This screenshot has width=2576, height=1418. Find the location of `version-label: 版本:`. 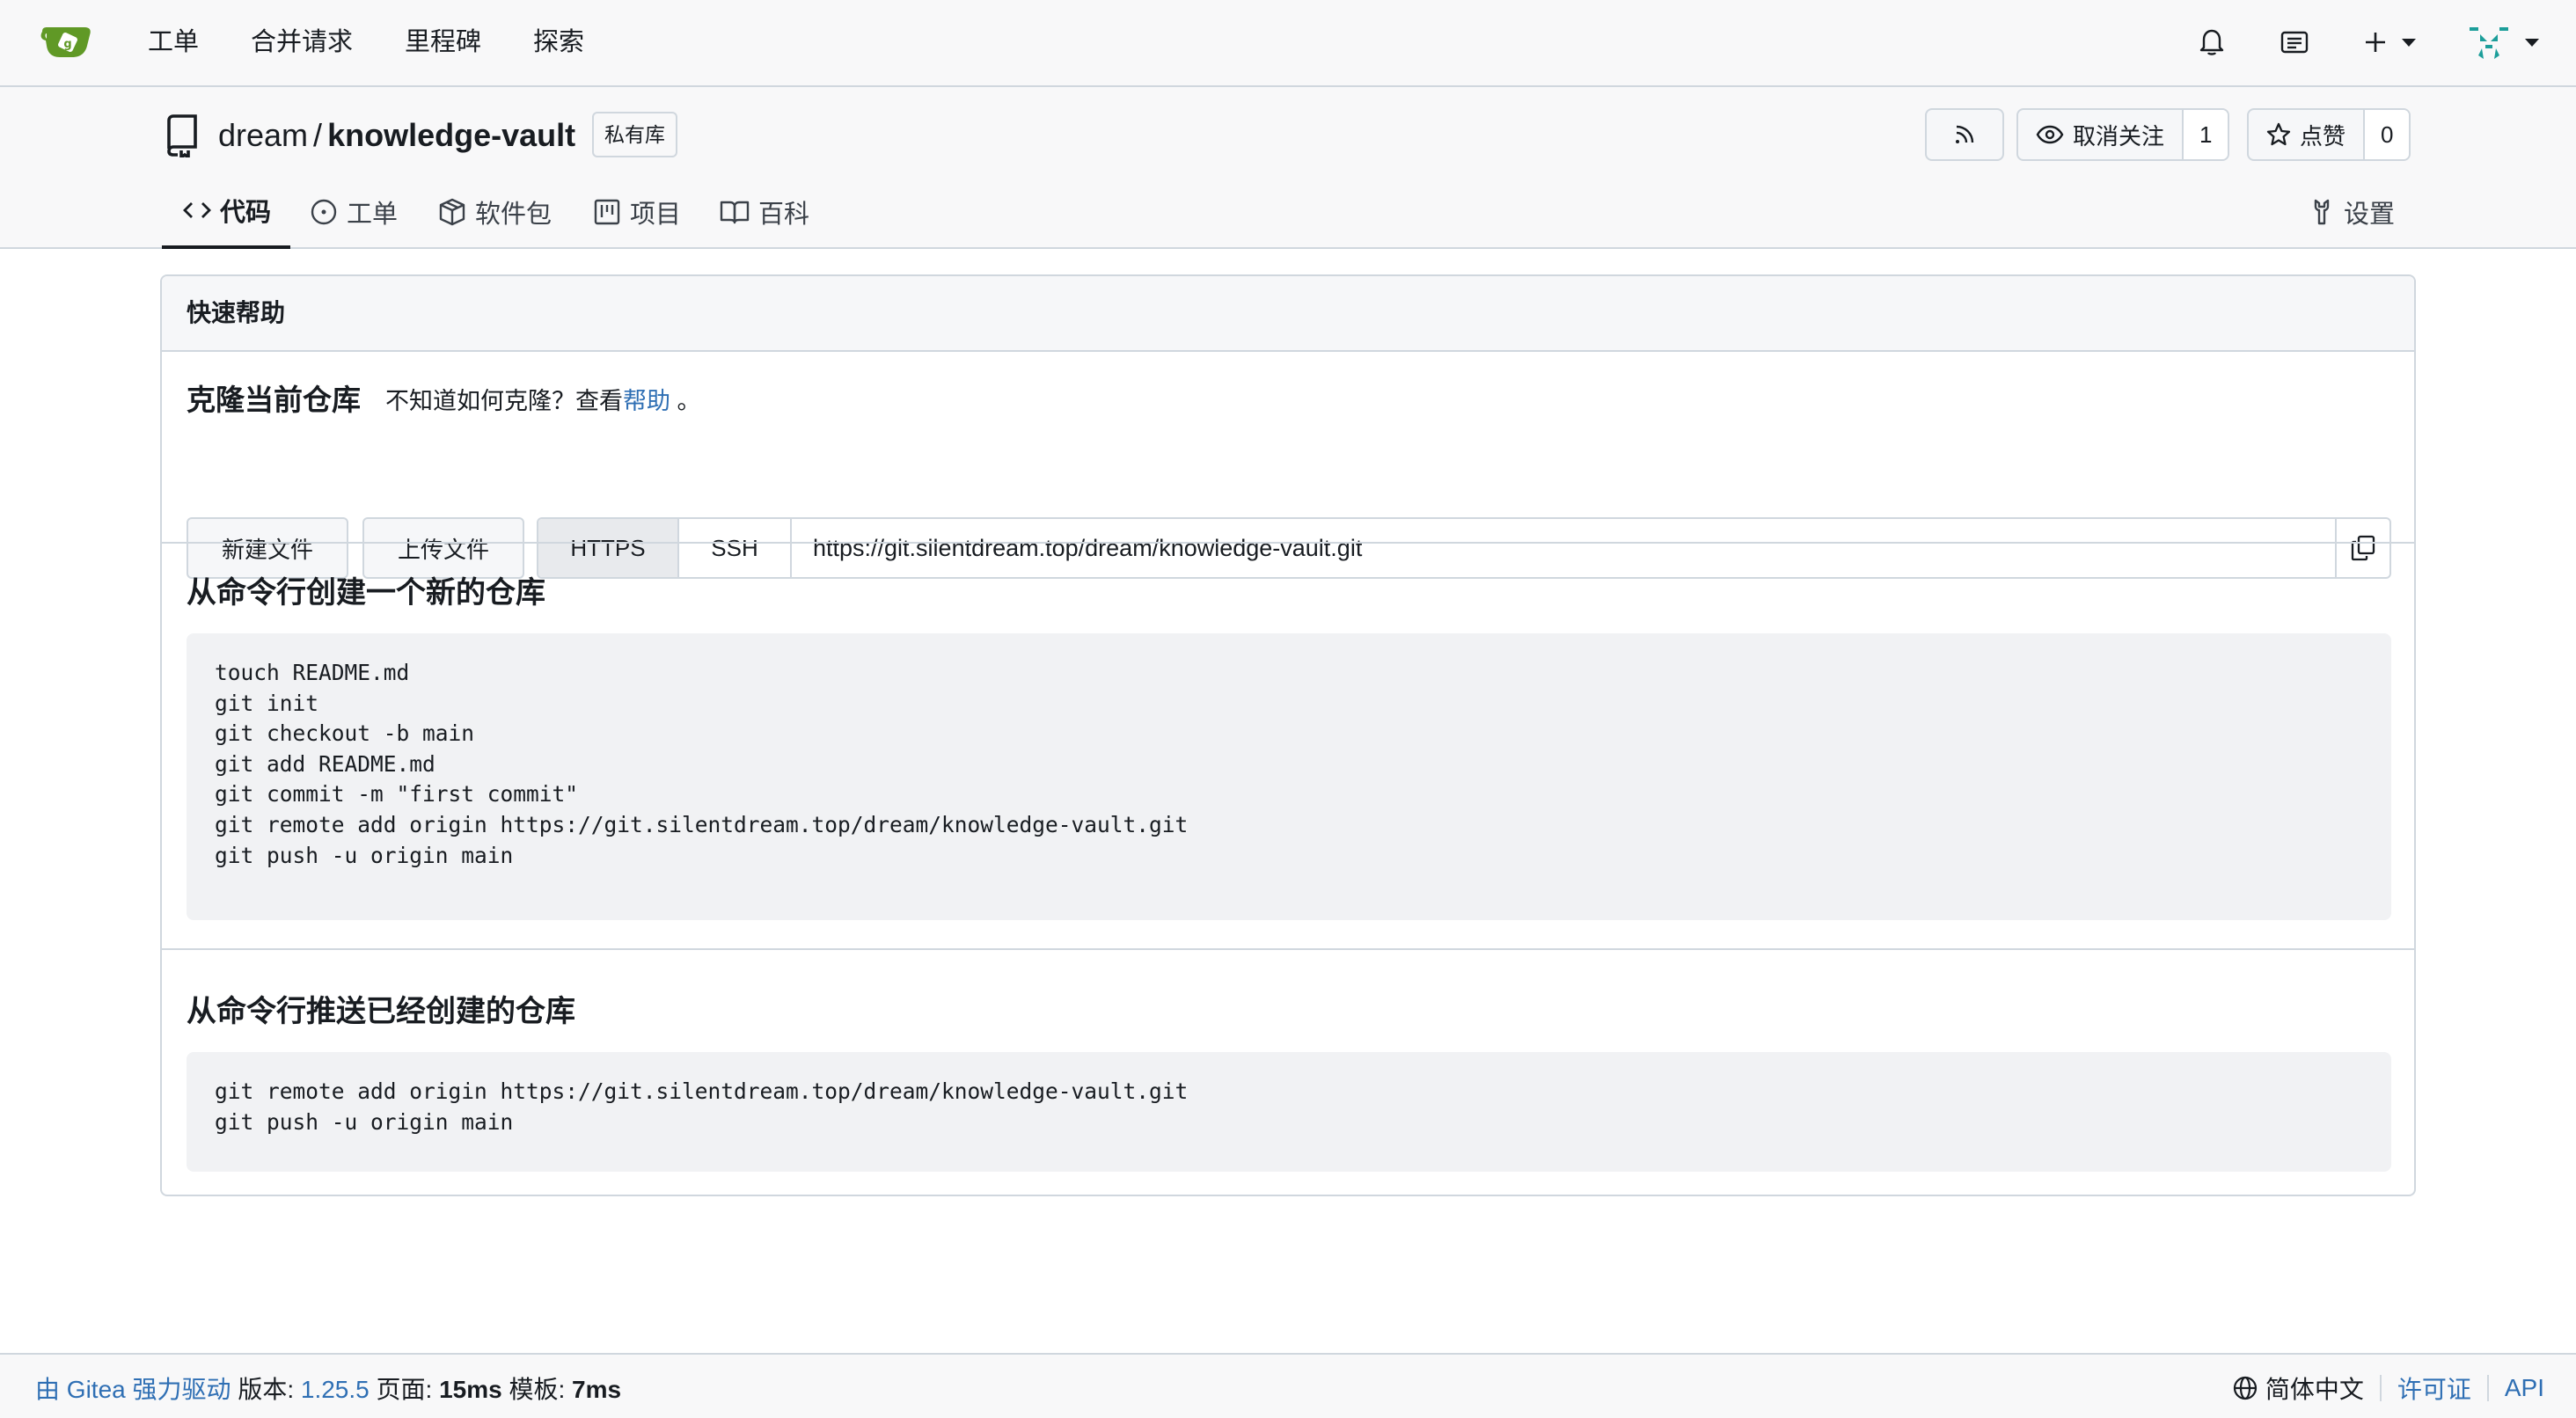

version-label: 版本: is located at coordinates (266, 1389).